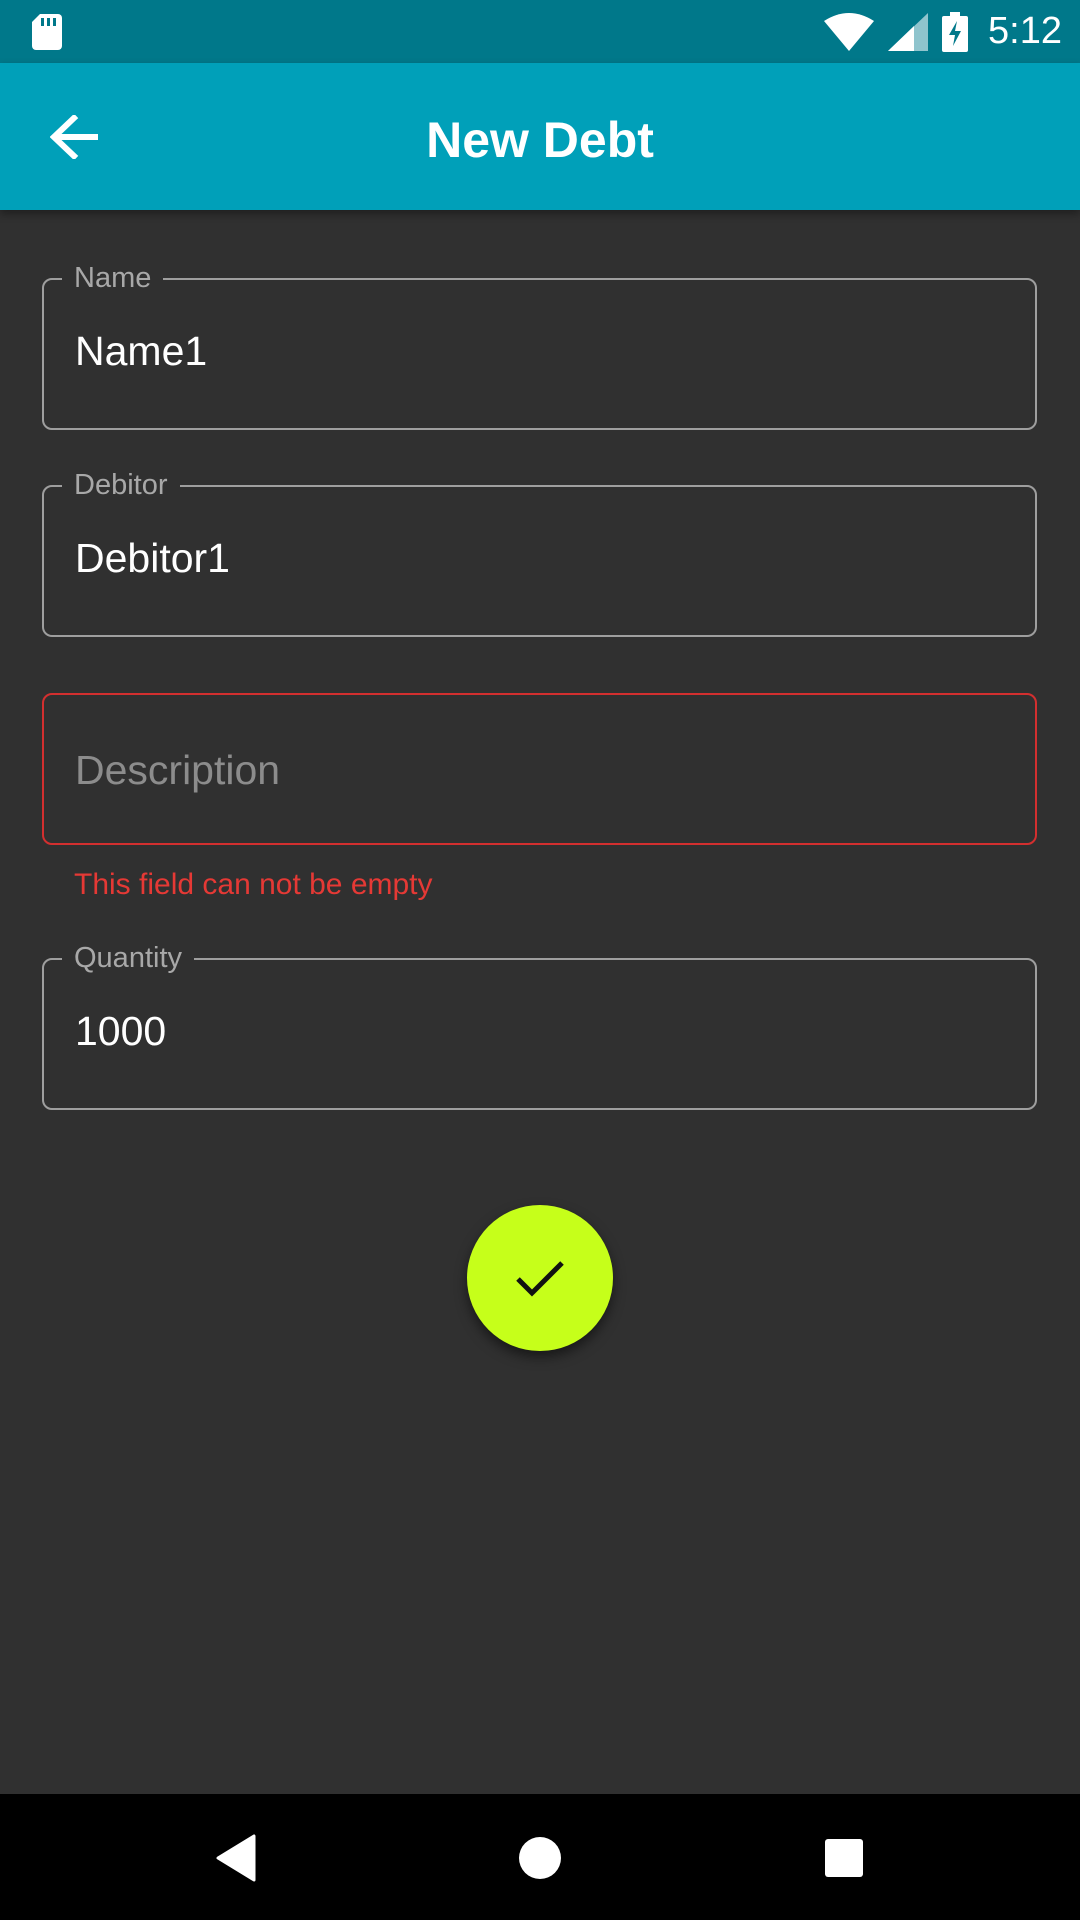 This screenshot has height=1920, width=1080. What do you see at coordinates (539, 551) in the screenshot?
I see `debitor-field: Debitor Debitor1` at bounding box center [539, 551].